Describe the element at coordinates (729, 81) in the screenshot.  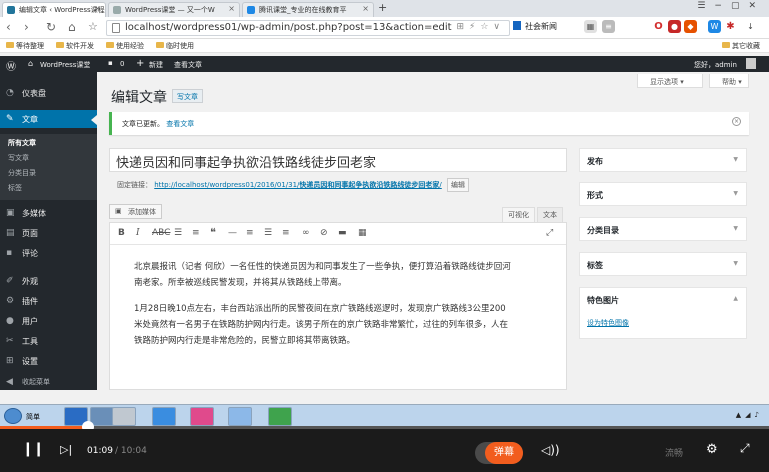
I see `help-button: 帮助 ▾` at that location.